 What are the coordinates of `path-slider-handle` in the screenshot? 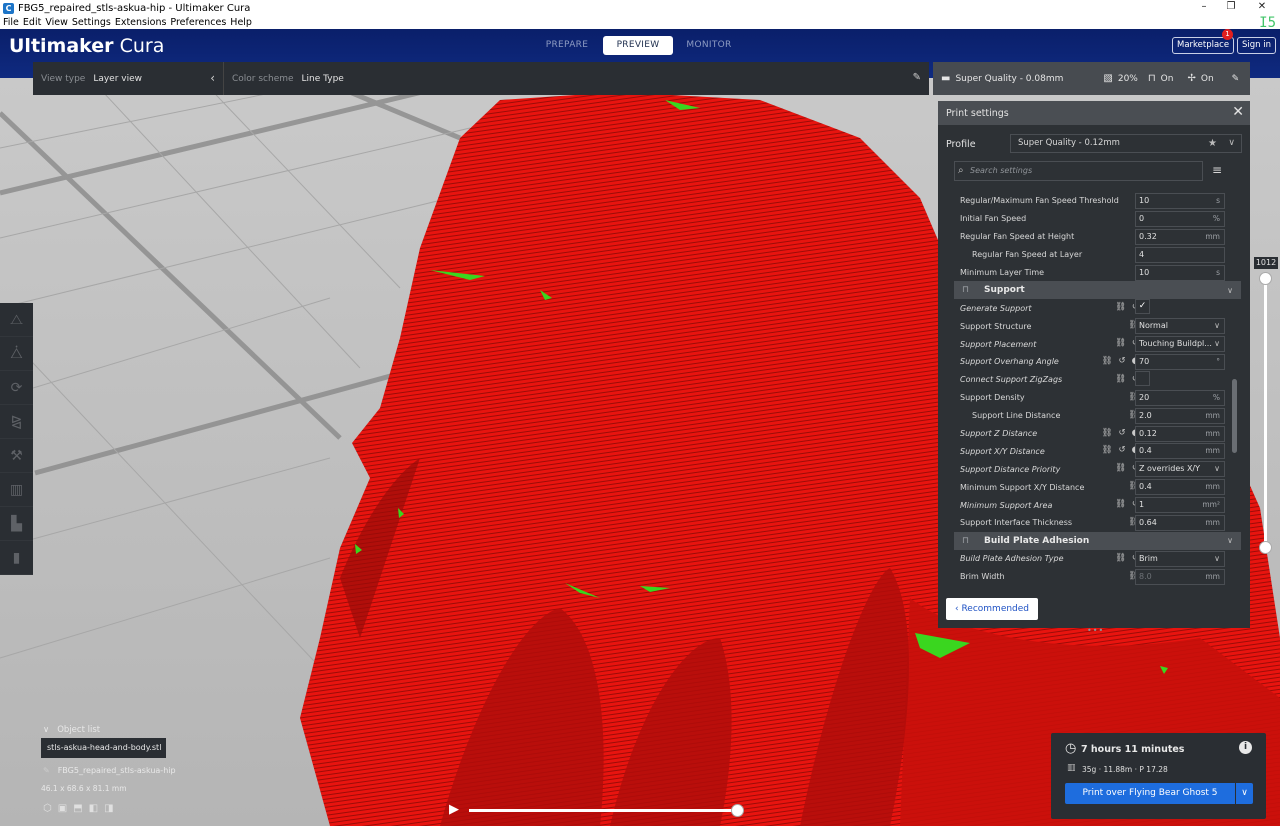 It's located at (737, 810).